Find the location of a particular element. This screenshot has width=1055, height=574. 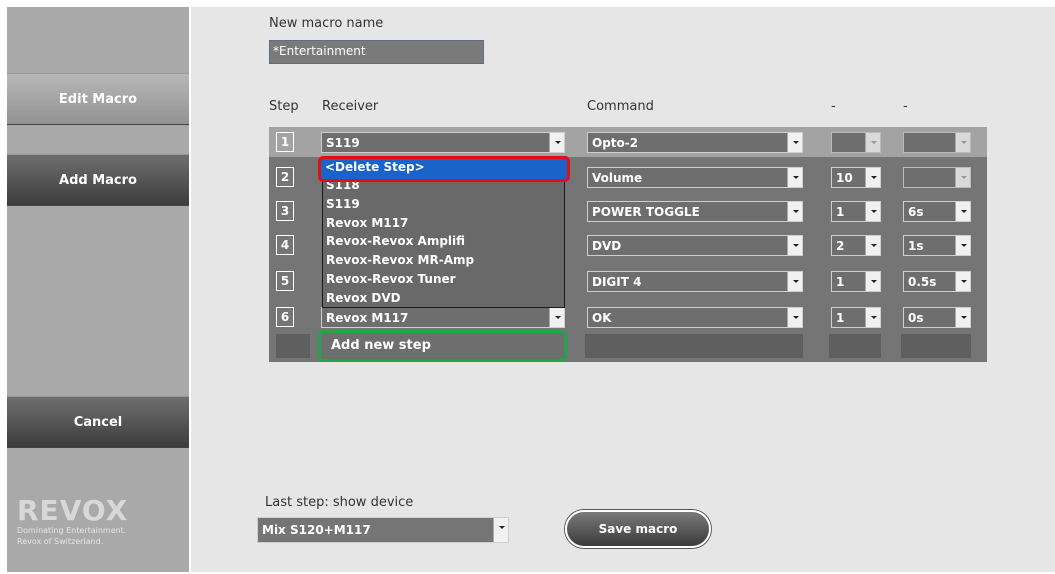

param1-select is located at coordinates (856, 142).